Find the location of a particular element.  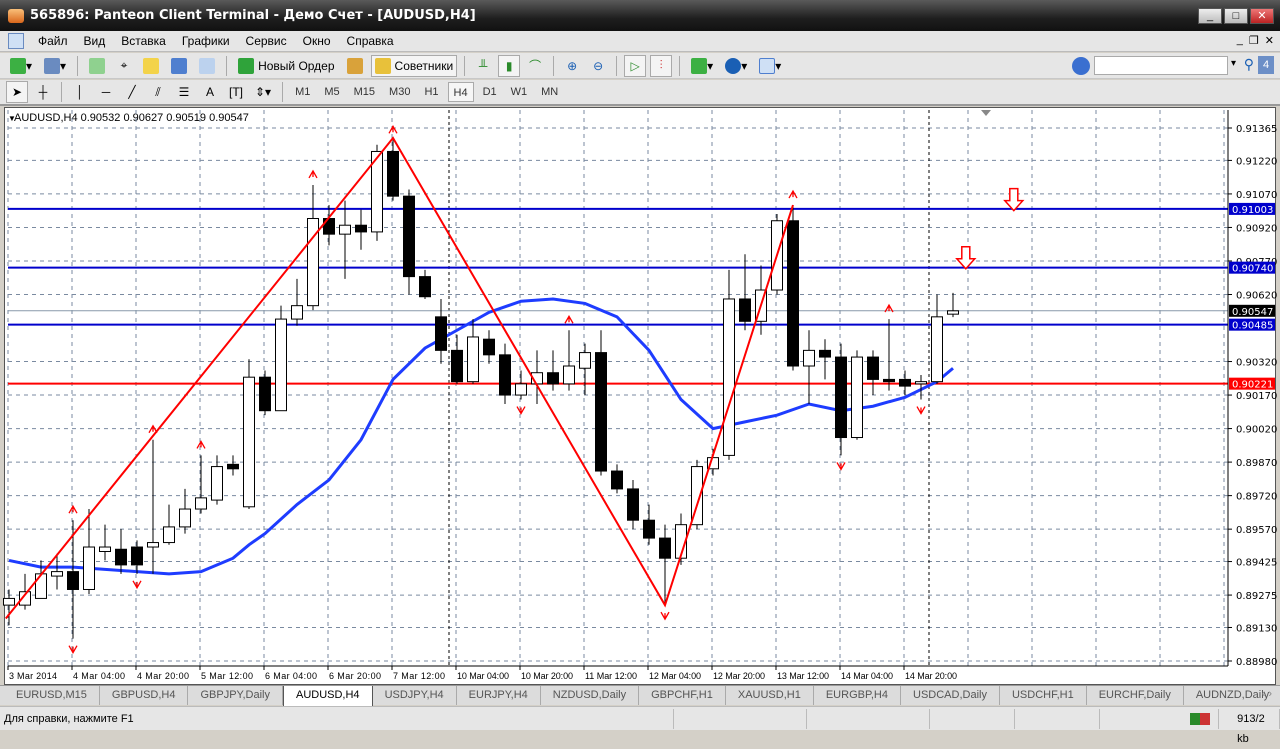

chart-tab: GBPJPY,Daily is located at coordinates (235, 695).